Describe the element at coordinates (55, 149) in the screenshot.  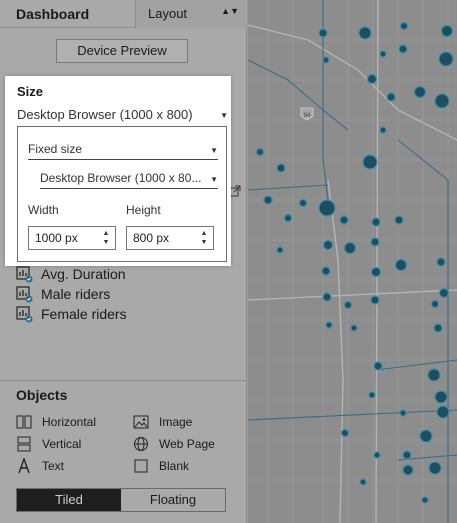
I see `size-mode-value: Fixed size` at that location.